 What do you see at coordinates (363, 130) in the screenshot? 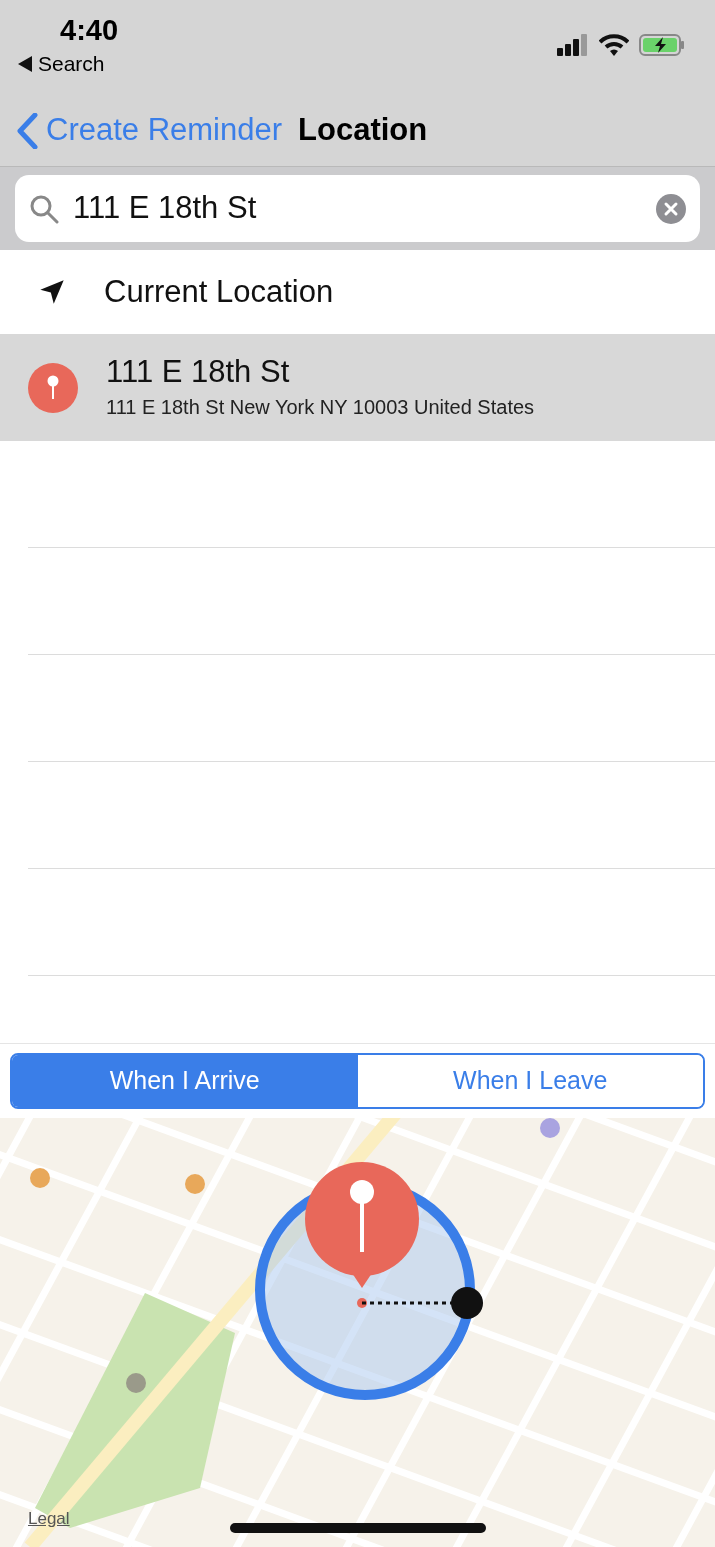
I see `page-title: Location` at bounding box center [363, 130].